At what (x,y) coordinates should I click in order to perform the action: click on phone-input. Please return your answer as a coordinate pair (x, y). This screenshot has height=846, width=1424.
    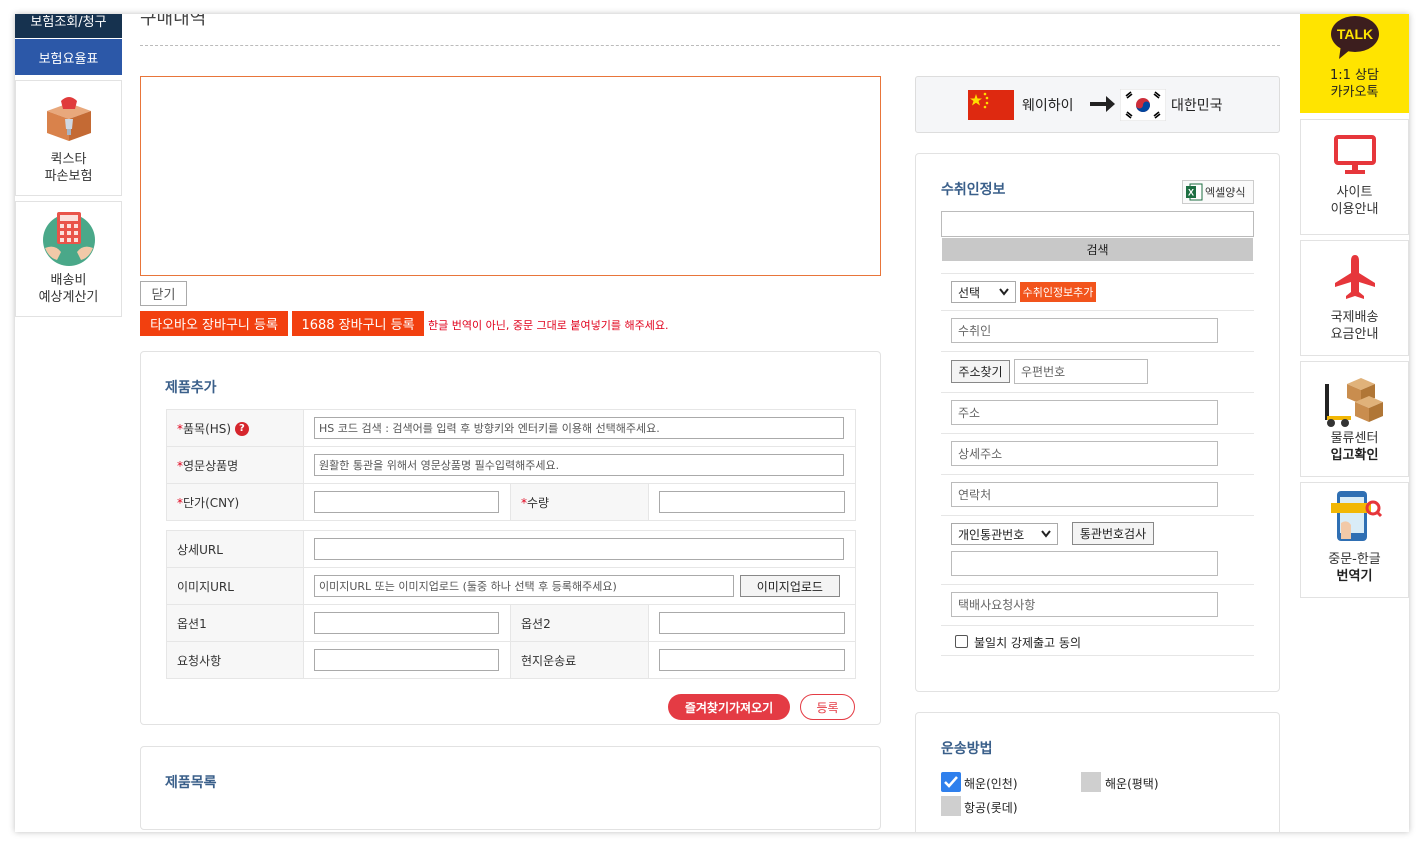
    Looking at the image, I should click on (1084, 494).